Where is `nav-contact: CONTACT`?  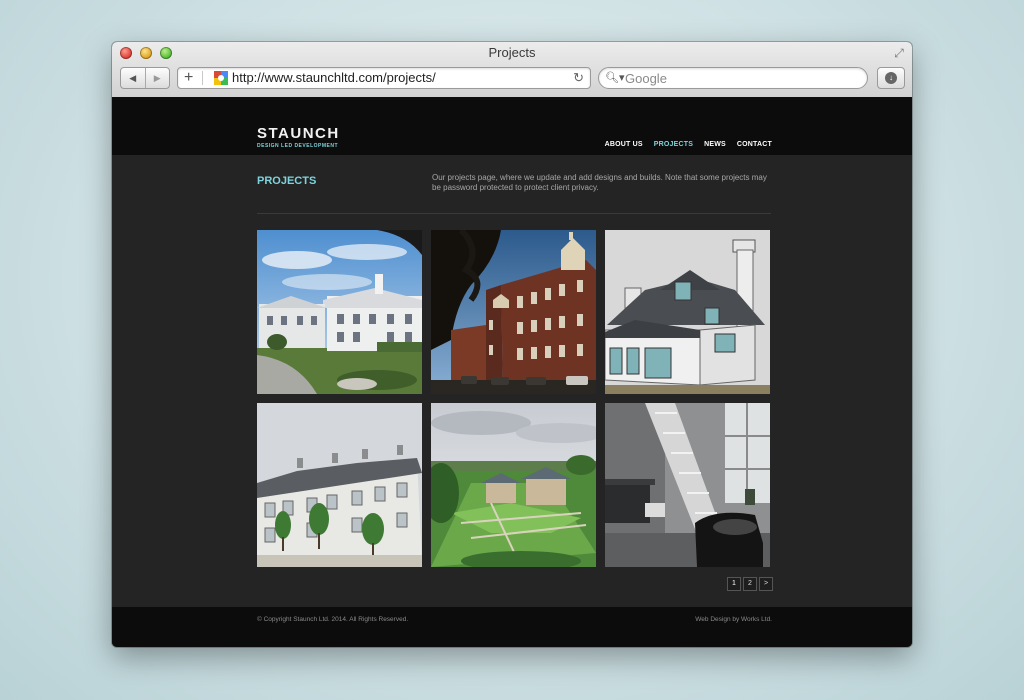
nav-contact: CONTACT is located at coordinates (754, 144).